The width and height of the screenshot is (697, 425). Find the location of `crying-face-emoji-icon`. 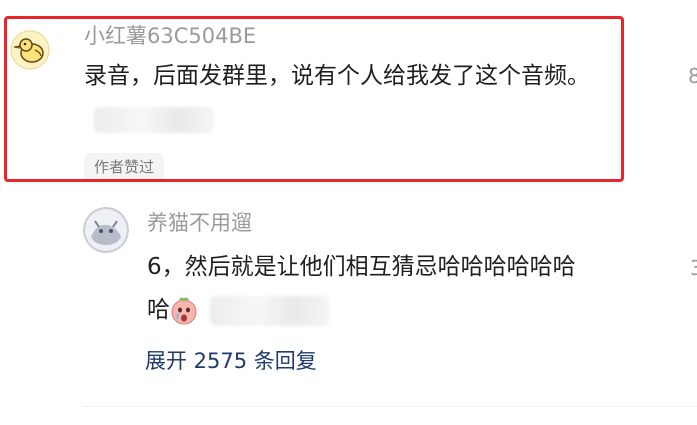

crying-face-emoji-icon is located at coordinates (184, 311).